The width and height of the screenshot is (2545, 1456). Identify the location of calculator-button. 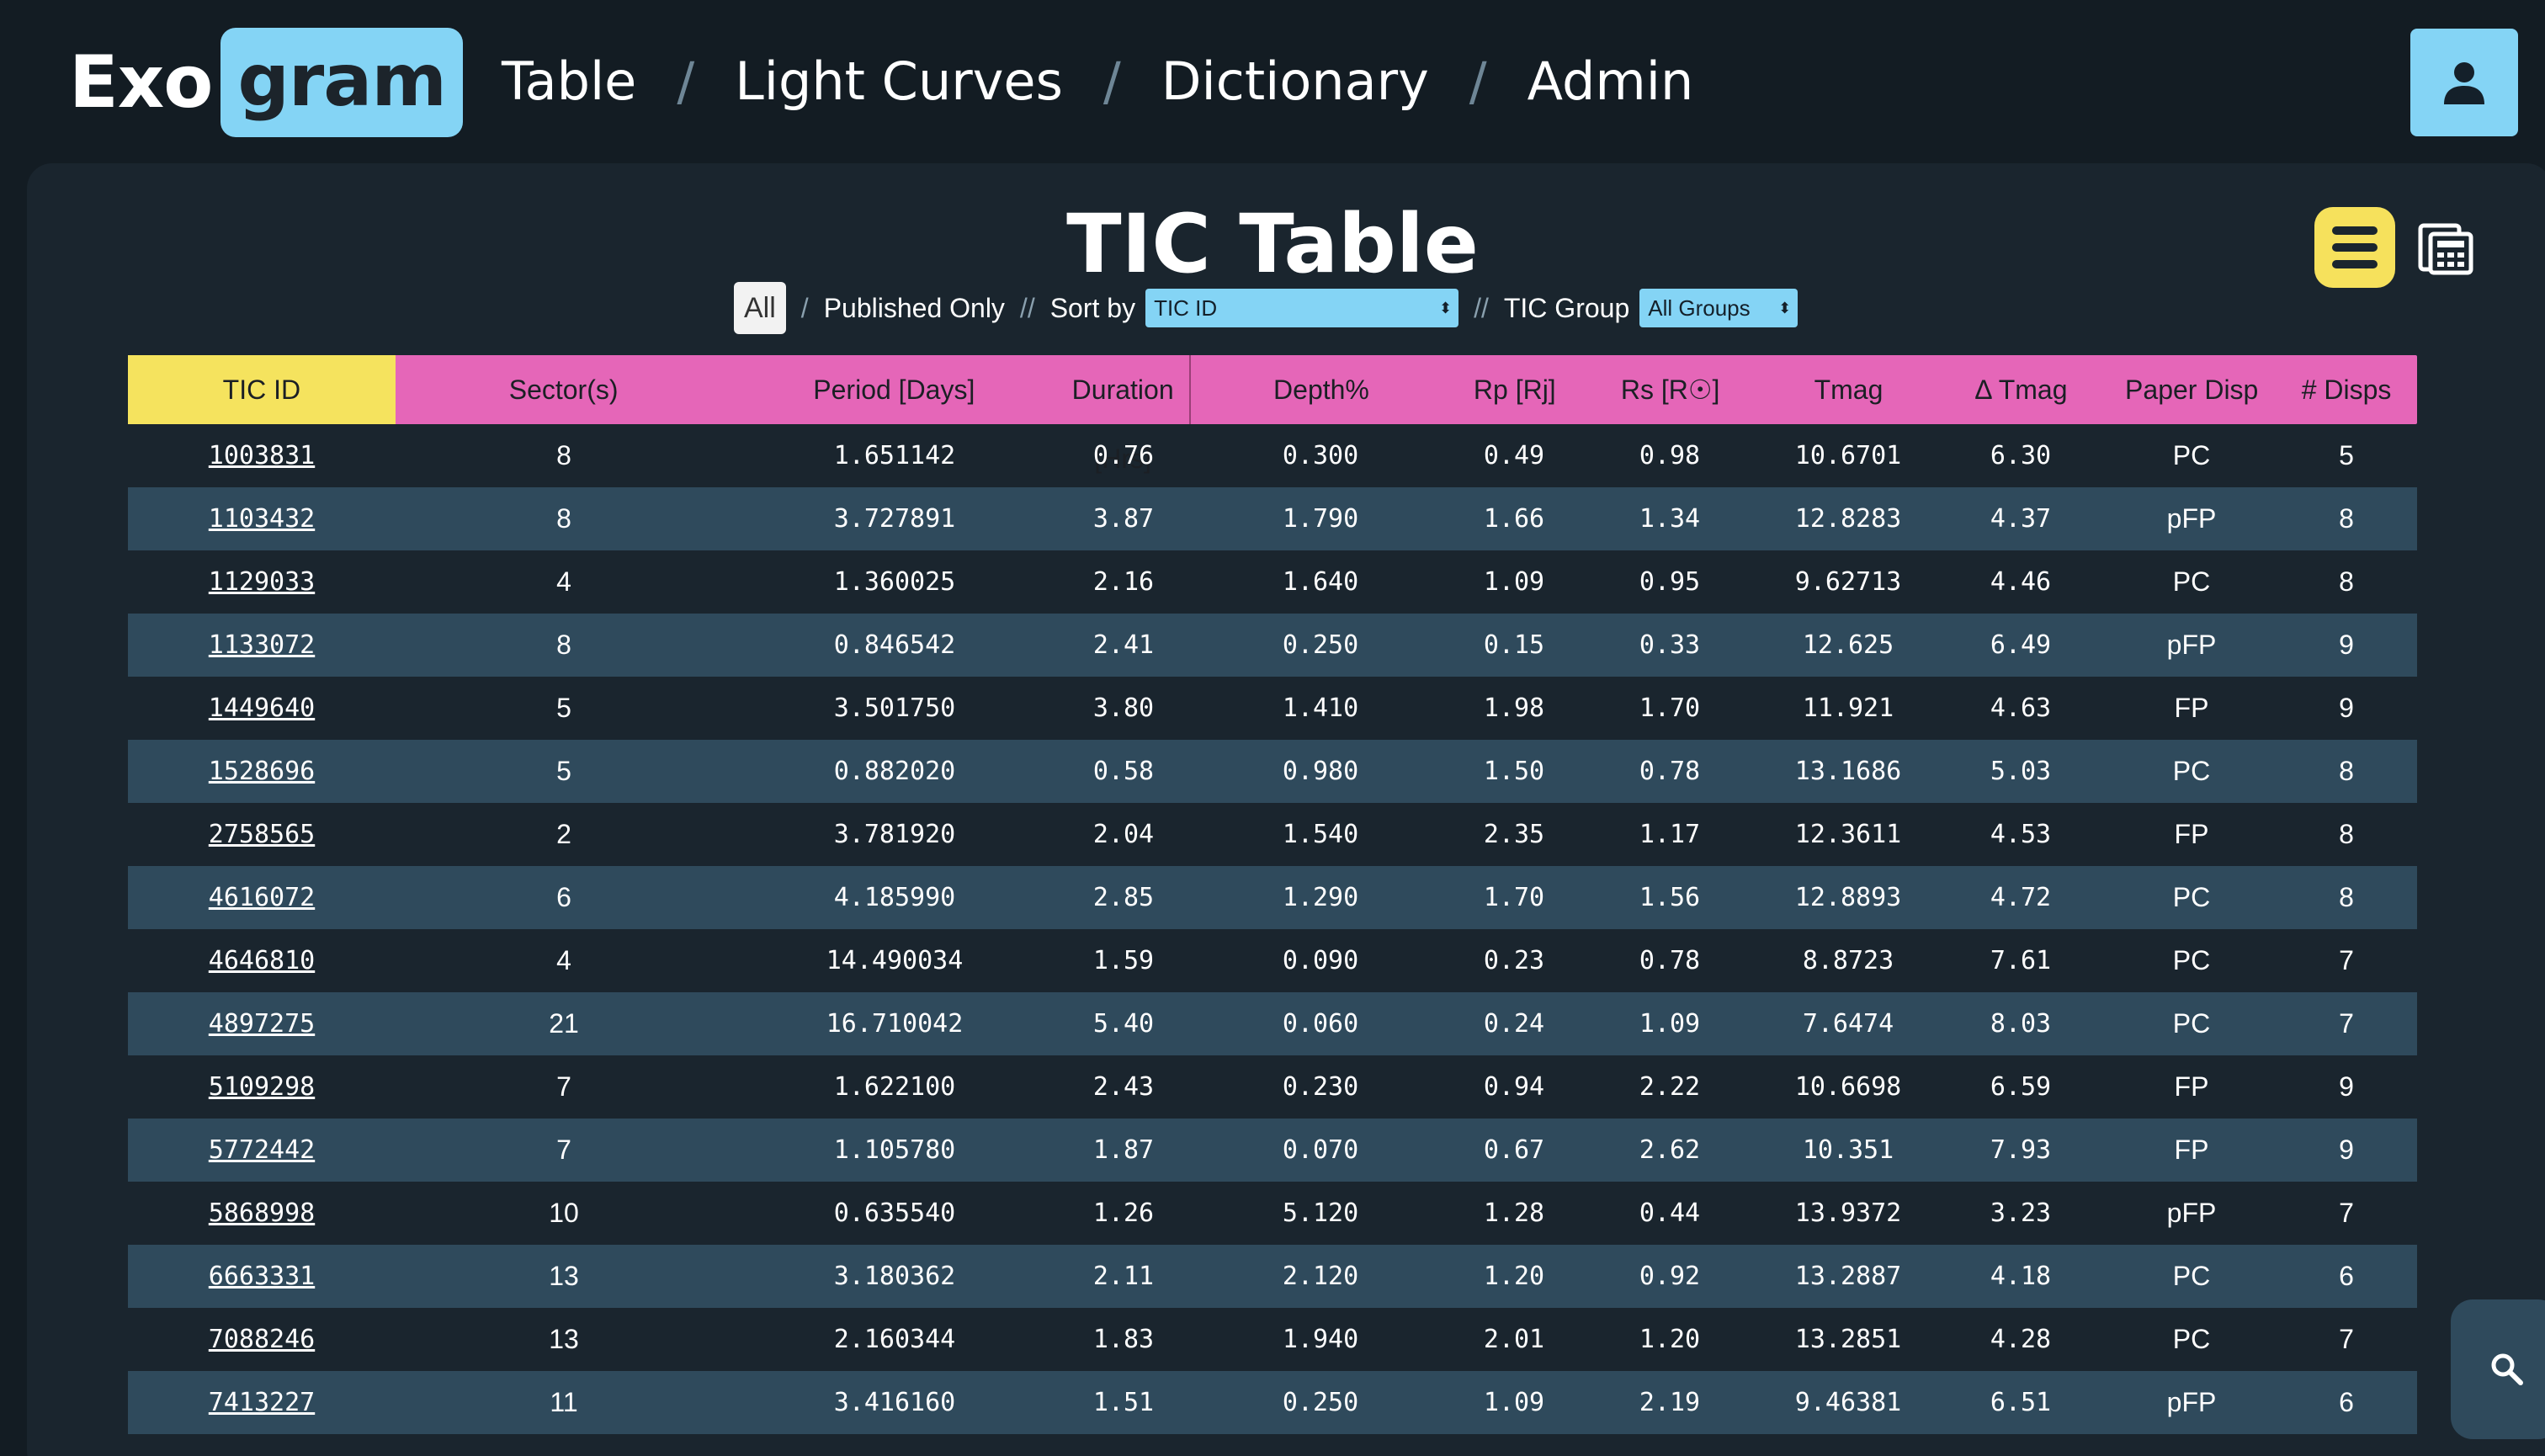
(2447, 246).